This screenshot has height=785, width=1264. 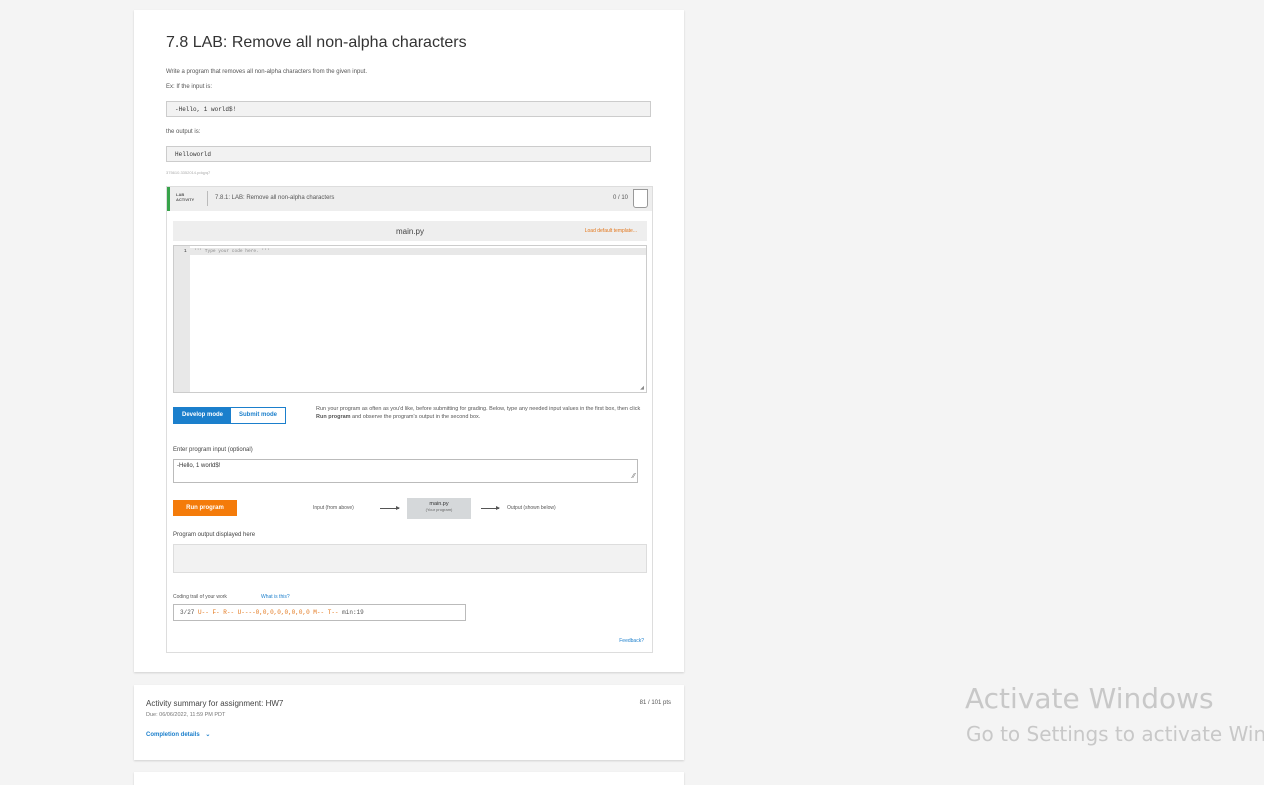 What do you see at coordinates (1089, 698) in the screenshot?
I see `windows-activation-watermark: Activate Windows` at bounding box center [1089, 698].